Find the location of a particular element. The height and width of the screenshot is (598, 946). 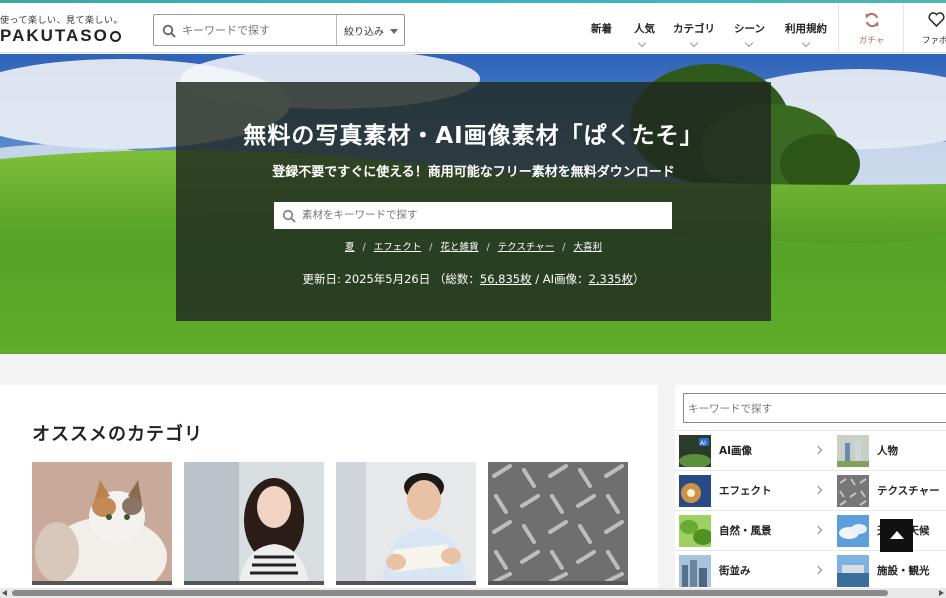

nature-thumbnail is located at coordinates (695, 531).